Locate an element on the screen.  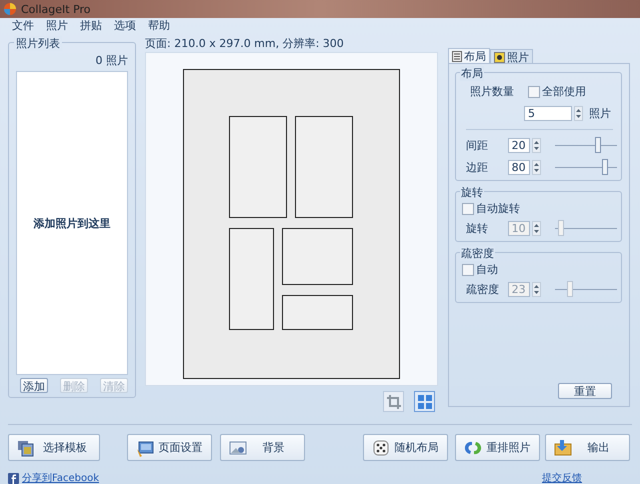
tab: 布局 is located at coordinates (469, 56).